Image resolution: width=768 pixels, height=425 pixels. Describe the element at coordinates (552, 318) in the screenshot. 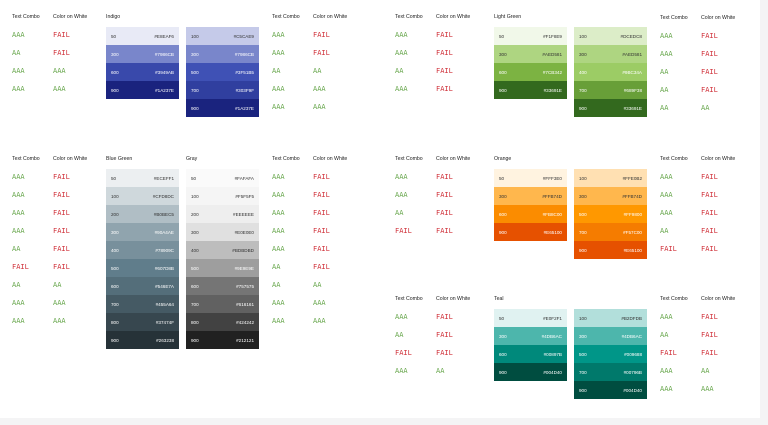

I see `swatch-hex: #E0F2F1` at that location.